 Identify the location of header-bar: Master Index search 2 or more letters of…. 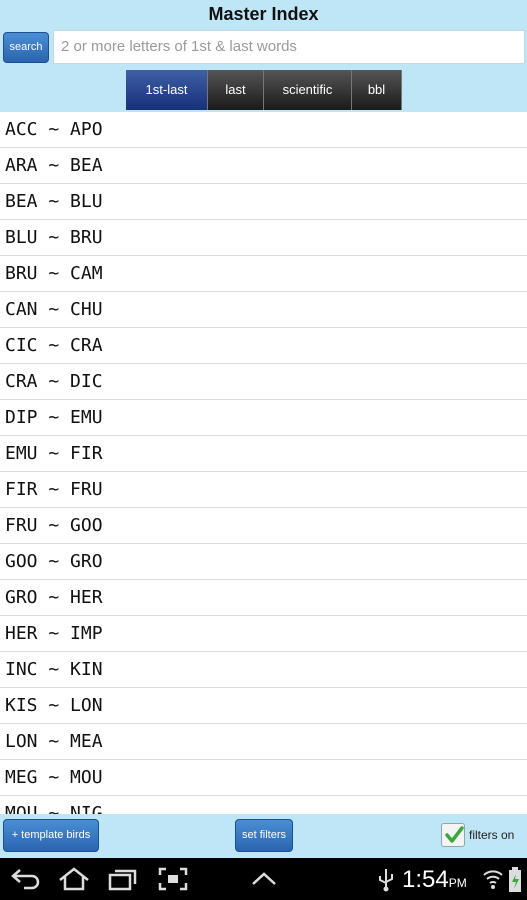
(263, 56).